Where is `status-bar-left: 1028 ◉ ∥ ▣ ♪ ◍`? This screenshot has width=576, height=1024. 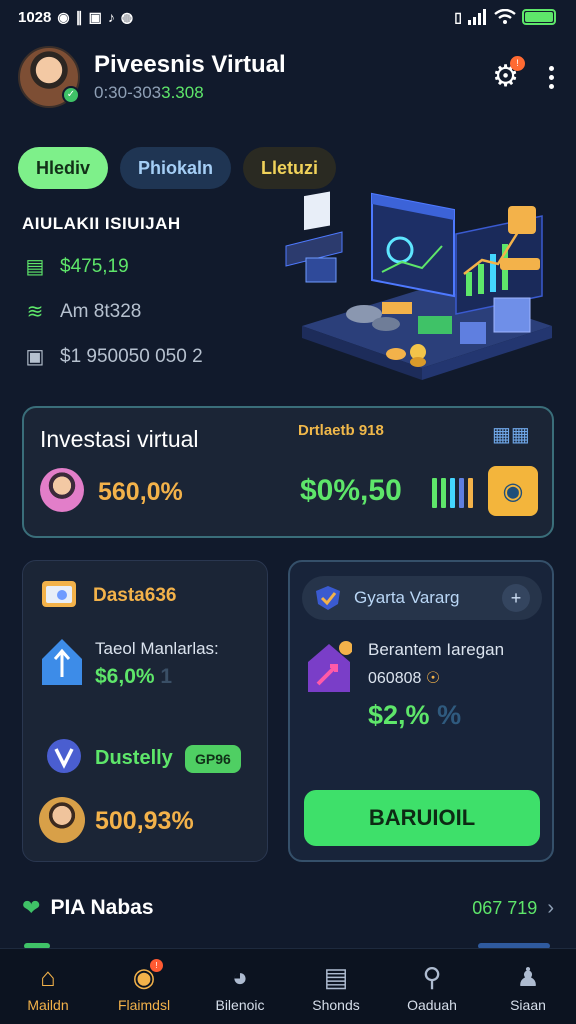 status-bar-left: 1028 ◉ ∥ ▣ ♪ ◍ is located at coordinates (75, 17).